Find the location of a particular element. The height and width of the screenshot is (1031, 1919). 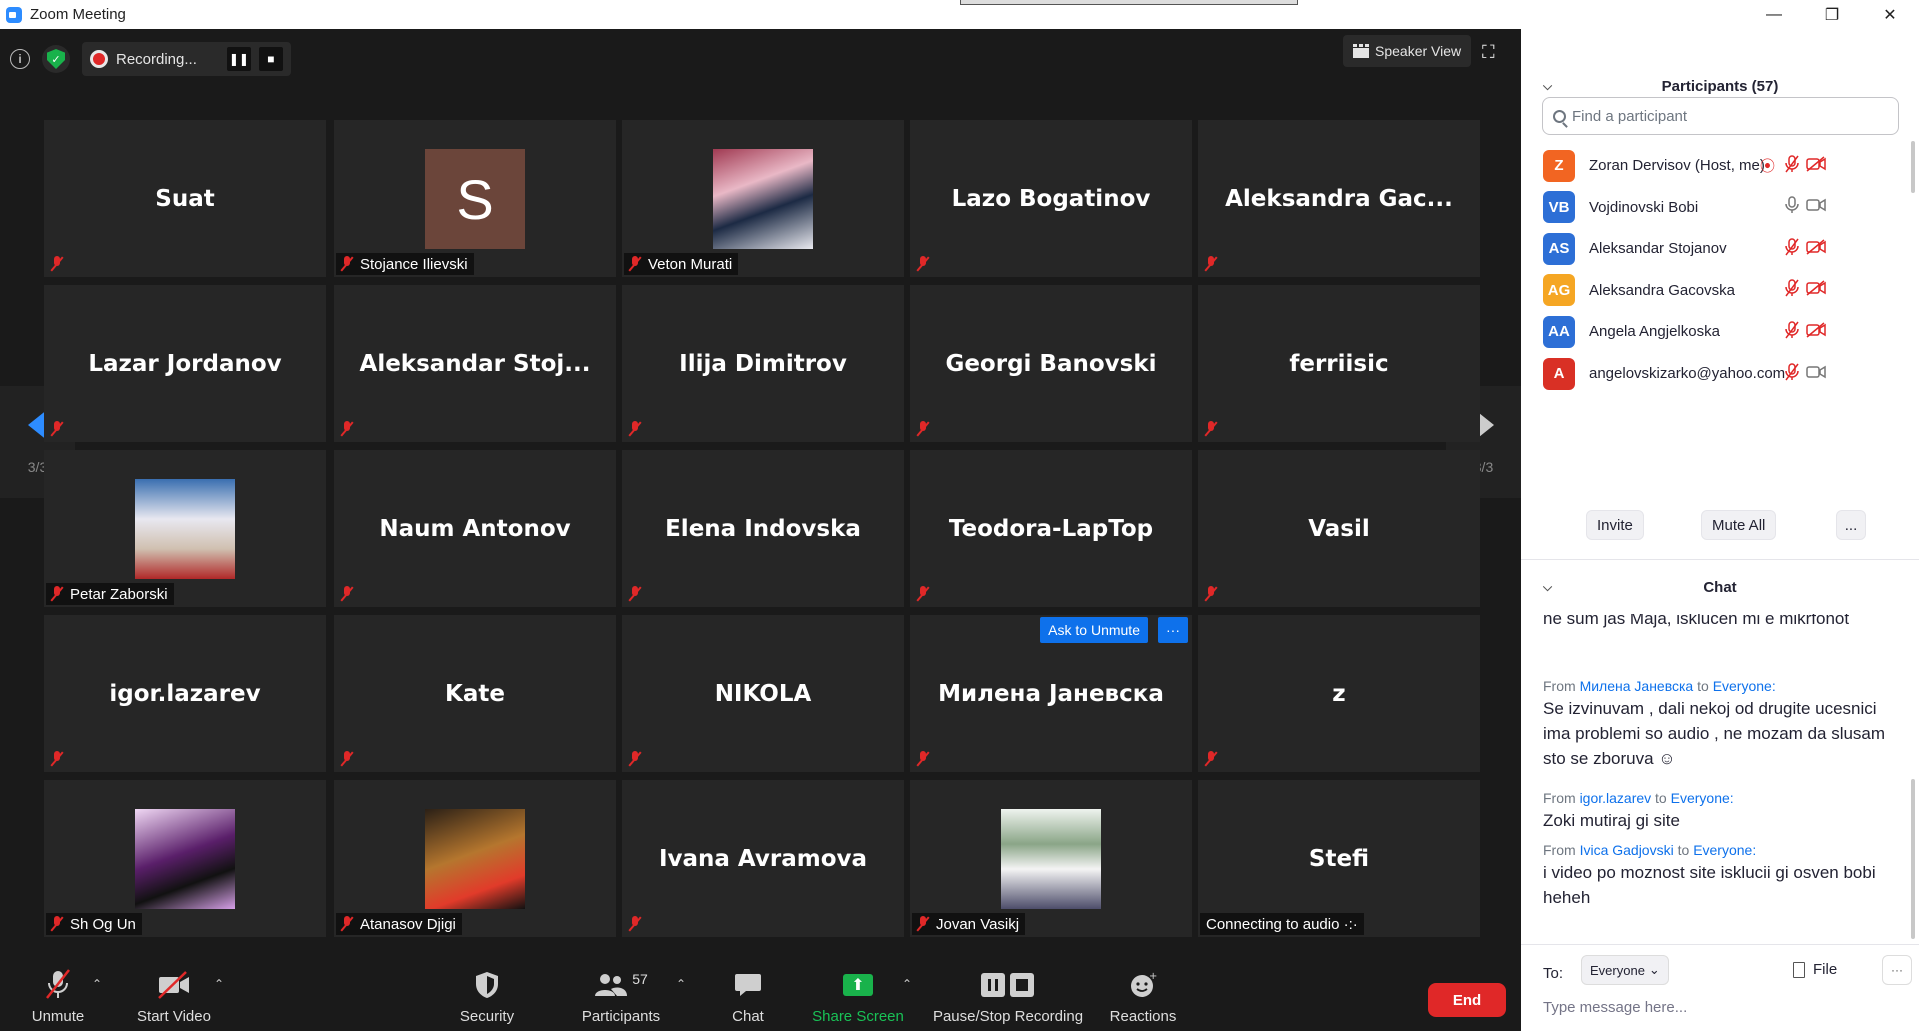

invite-button: Invite is located at coordinates (1615, 525).